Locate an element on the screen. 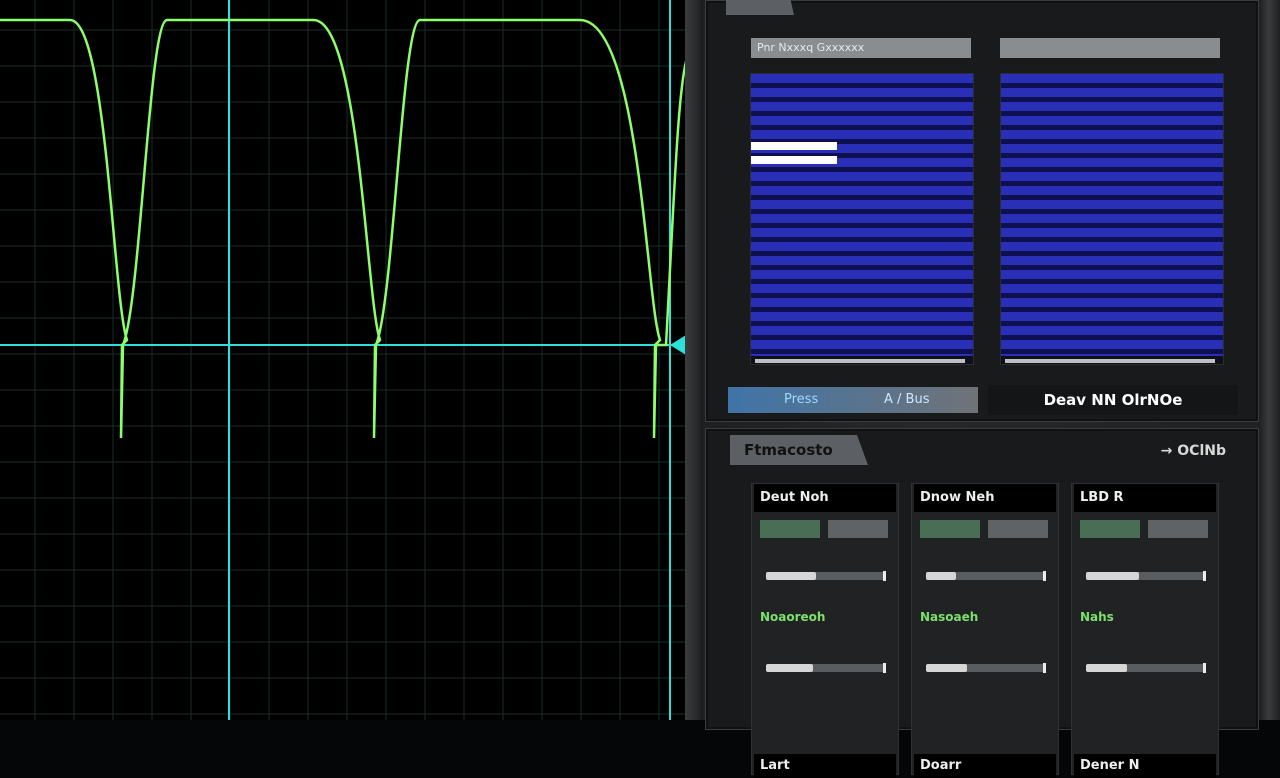 The width and height of the screenshot is (1280, 778). channel-footer: Lart is located at coordinates (825, 766).